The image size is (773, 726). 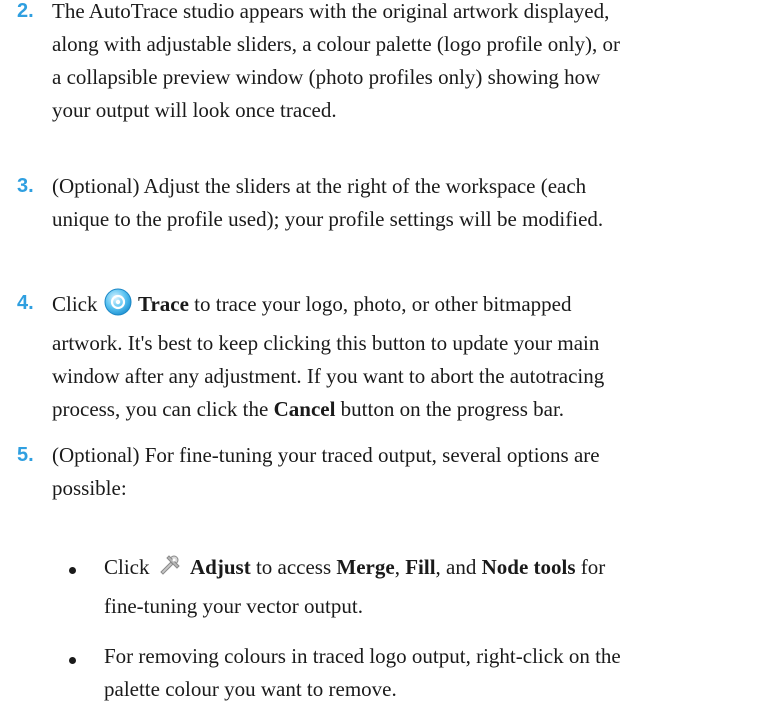 I want to click on merge-label: Merge, so click(x=365, y=567).